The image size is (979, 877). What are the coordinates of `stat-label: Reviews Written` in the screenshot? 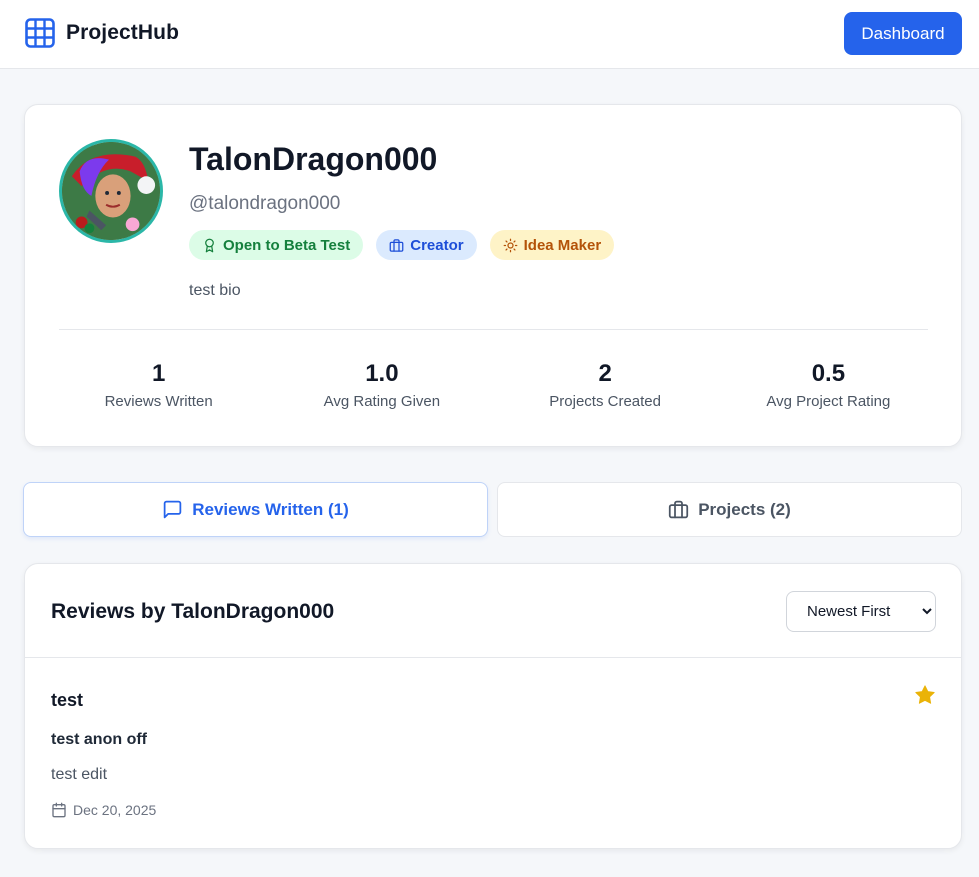 It's located at (158, 401).